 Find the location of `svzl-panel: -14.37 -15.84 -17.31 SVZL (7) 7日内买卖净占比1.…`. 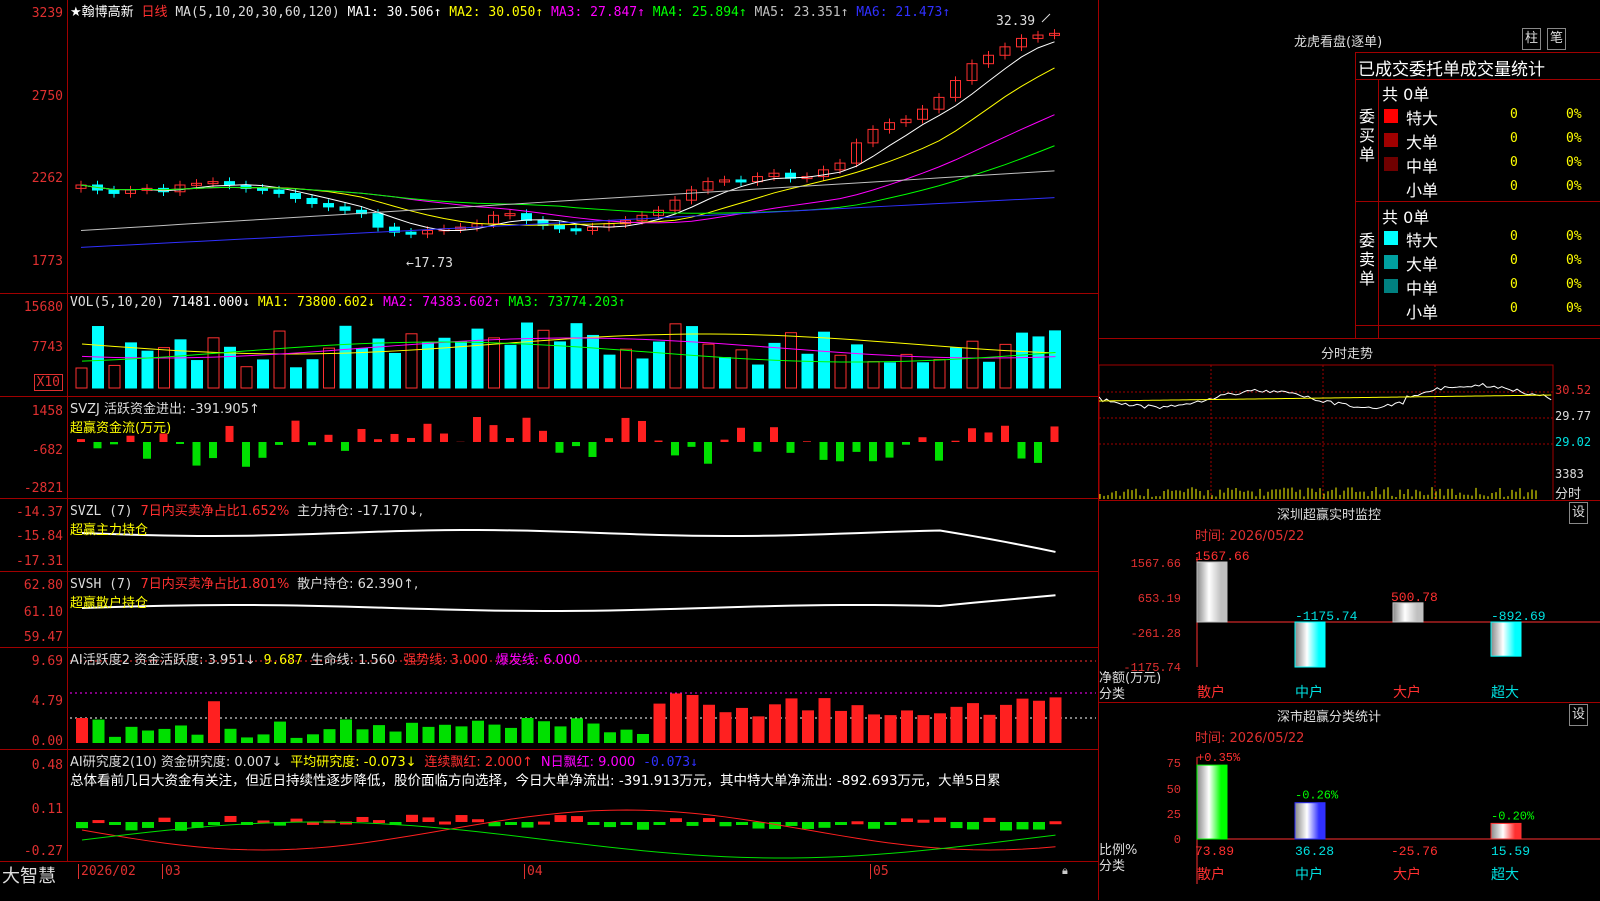

svzl-panel: -14.37 -15.84 -17.31 SVZL (7) 7日内买卖净占比1.… is located at coordinates (549, 535).